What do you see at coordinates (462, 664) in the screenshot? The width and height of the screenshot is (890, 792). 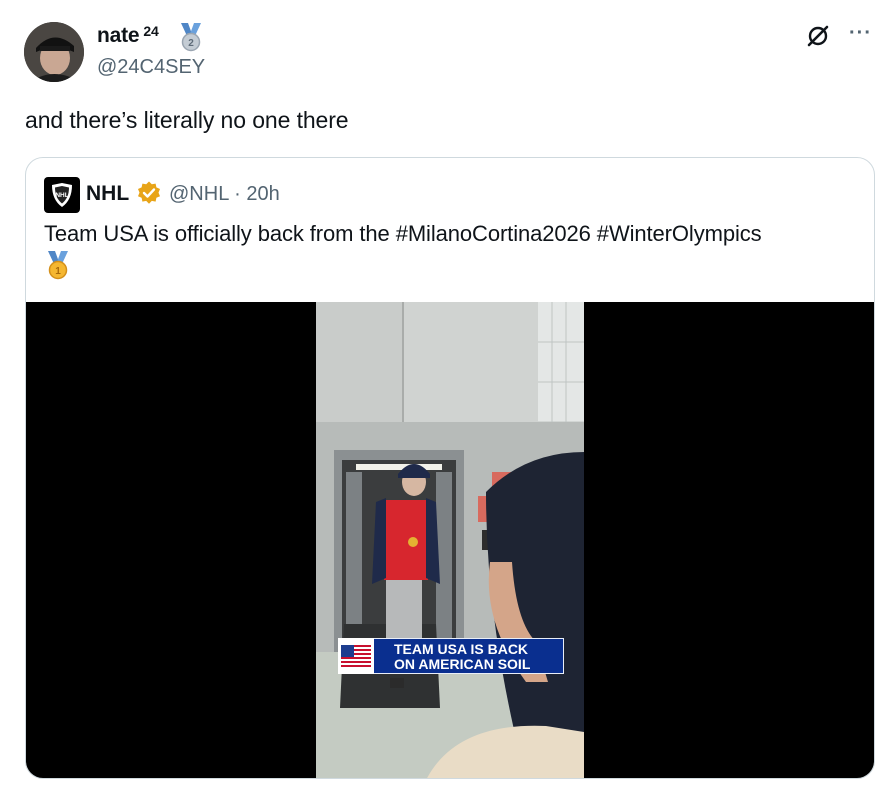 I see `caption-line-2: ON AMERICAN SOIL` at bounding box center [462, 664].